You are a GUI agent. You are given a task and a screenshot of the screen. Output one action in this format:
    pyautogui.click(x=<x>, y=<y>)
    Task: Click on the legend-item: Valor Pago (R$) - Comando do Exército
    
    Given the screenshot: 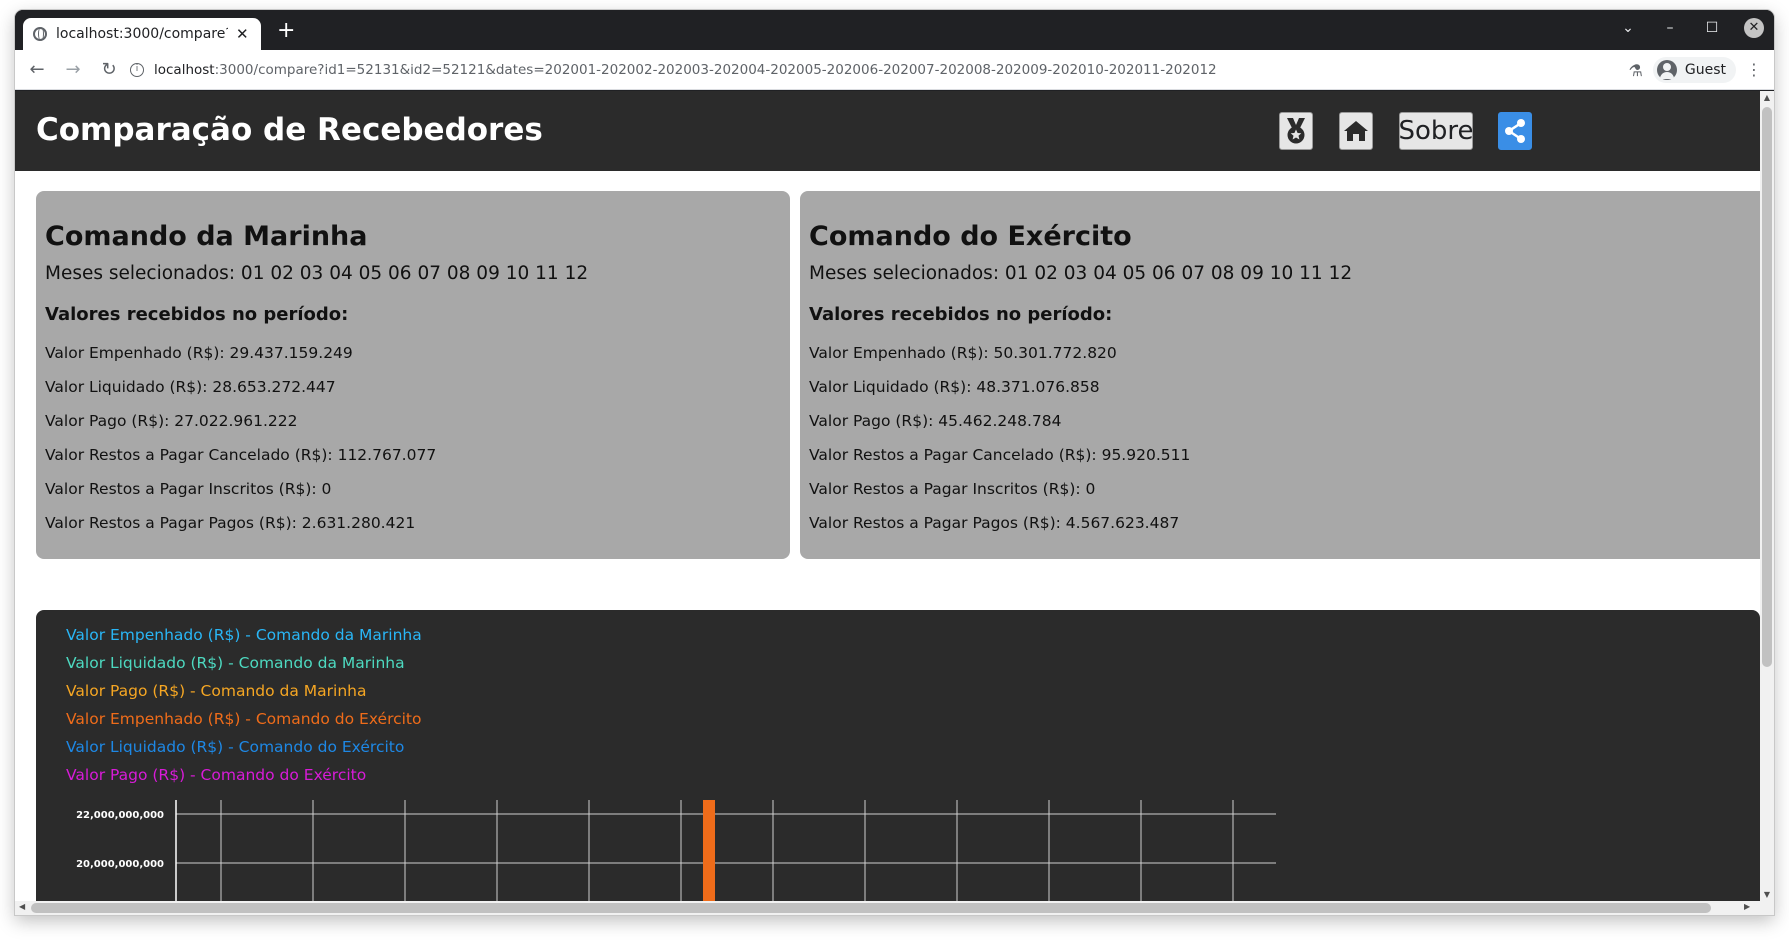 What is the action you would take?
    pyautogui.click(x=244, y=780)
    